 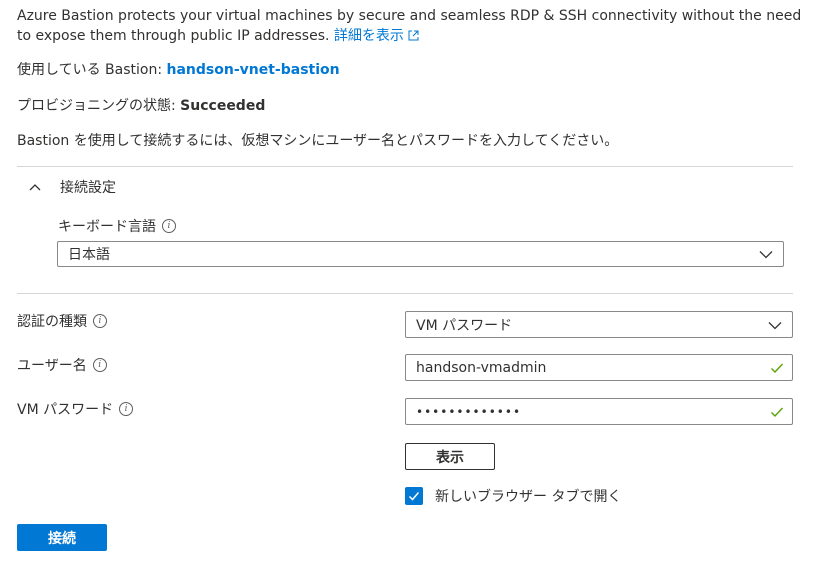 I want to click on external-link-icon, so click(x=413, y=35).